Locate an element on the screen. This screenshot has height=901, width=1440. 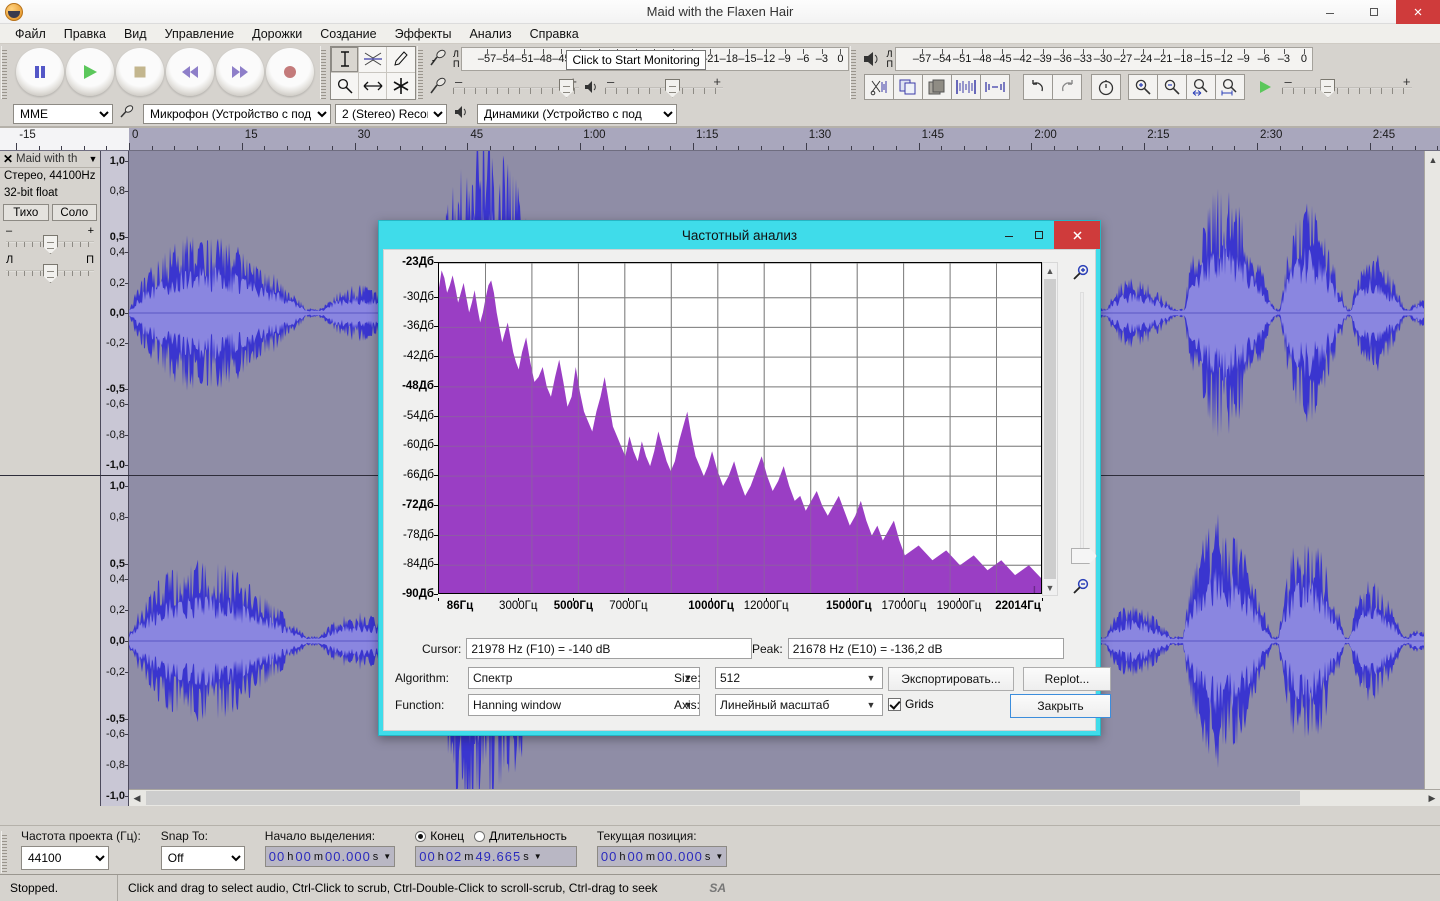
recording-channels-select: 2 (Stereo) Record is located at coordinates (391, 114).